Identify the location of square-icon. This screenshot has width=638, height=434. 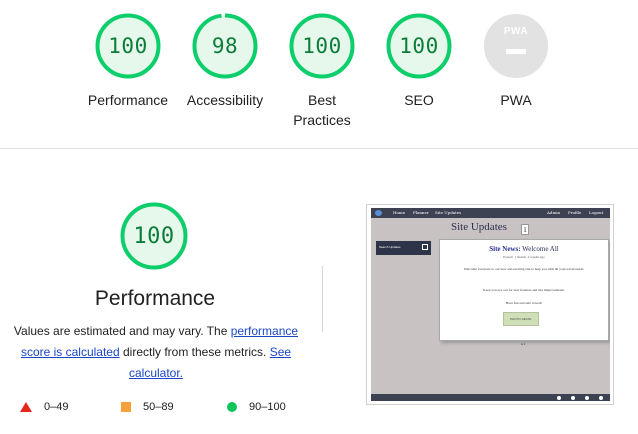
(126, 407).